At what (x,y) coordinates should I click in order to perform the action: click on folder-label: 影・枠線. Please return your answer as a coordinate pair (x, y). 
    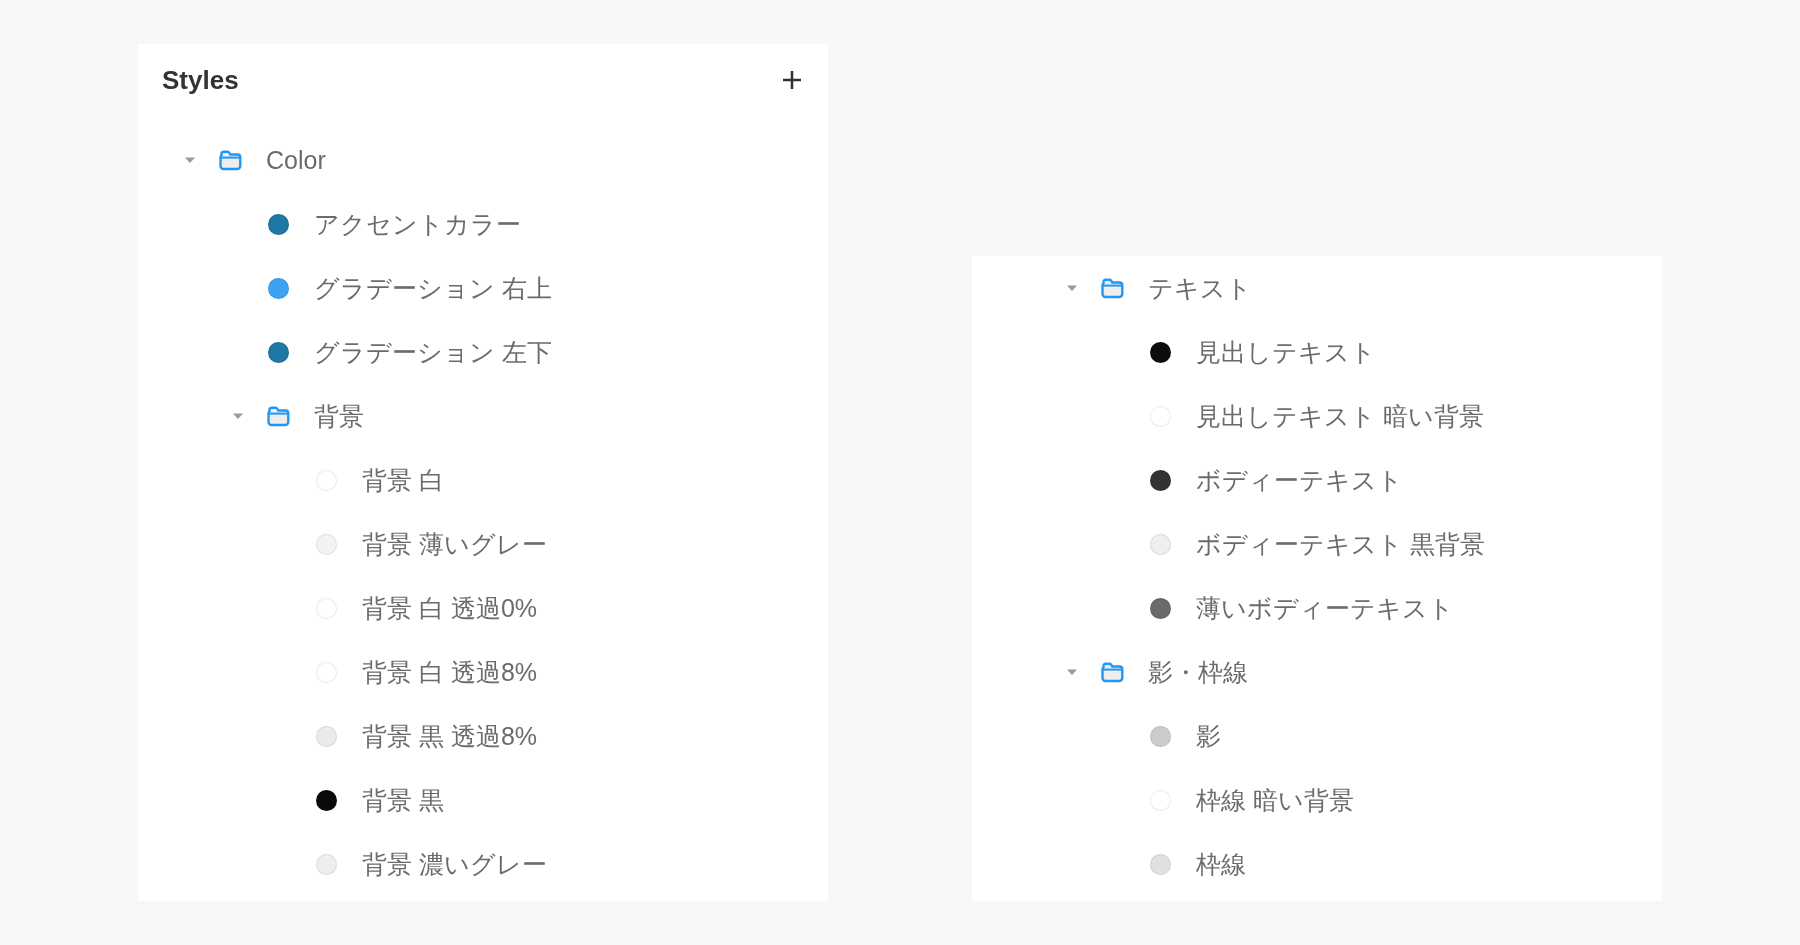
    Looking at the image, I should click on (1198, 672).